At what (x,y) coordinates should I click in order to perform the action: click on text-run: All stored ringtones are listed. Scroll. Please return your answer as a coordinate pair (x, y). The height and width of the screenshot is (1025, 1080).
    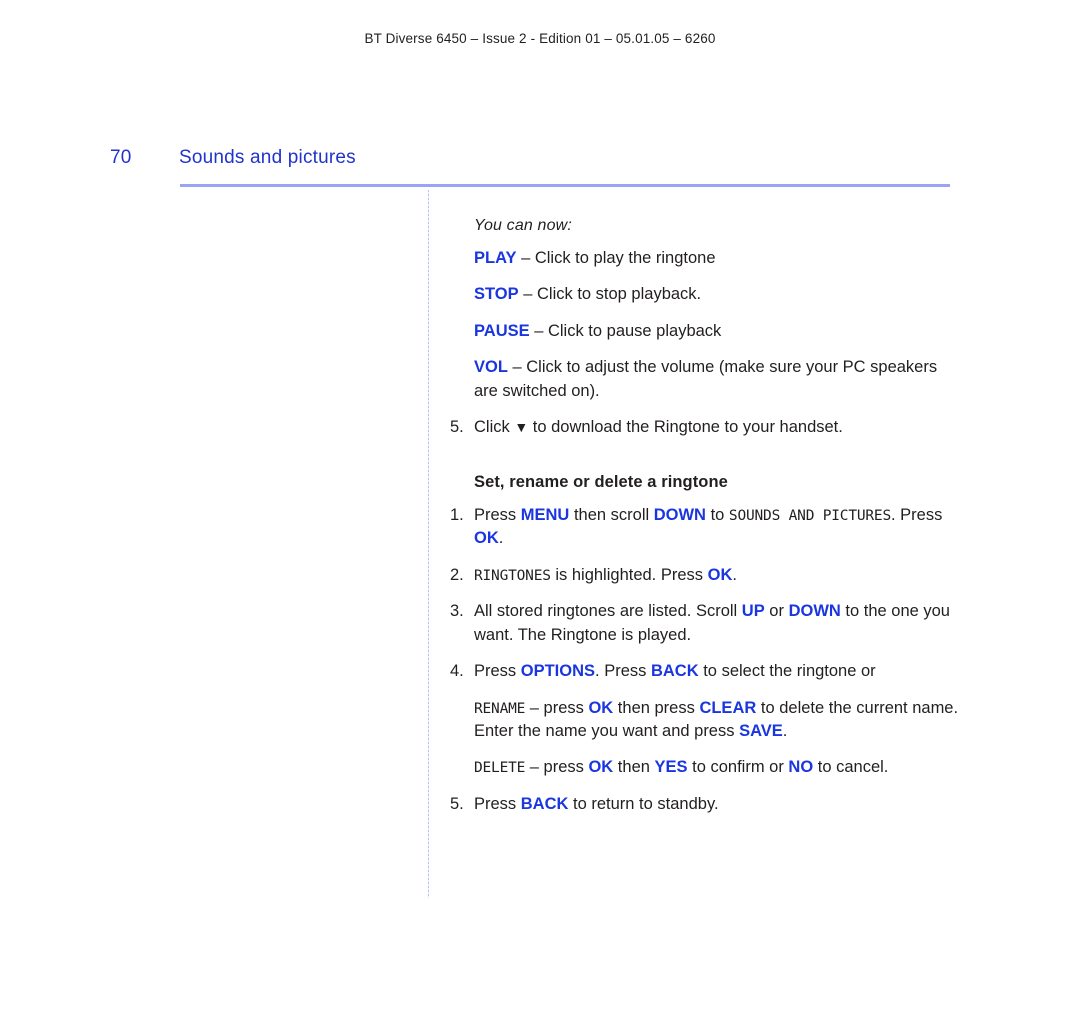
    Looking at the image, I should click on (608, 611).